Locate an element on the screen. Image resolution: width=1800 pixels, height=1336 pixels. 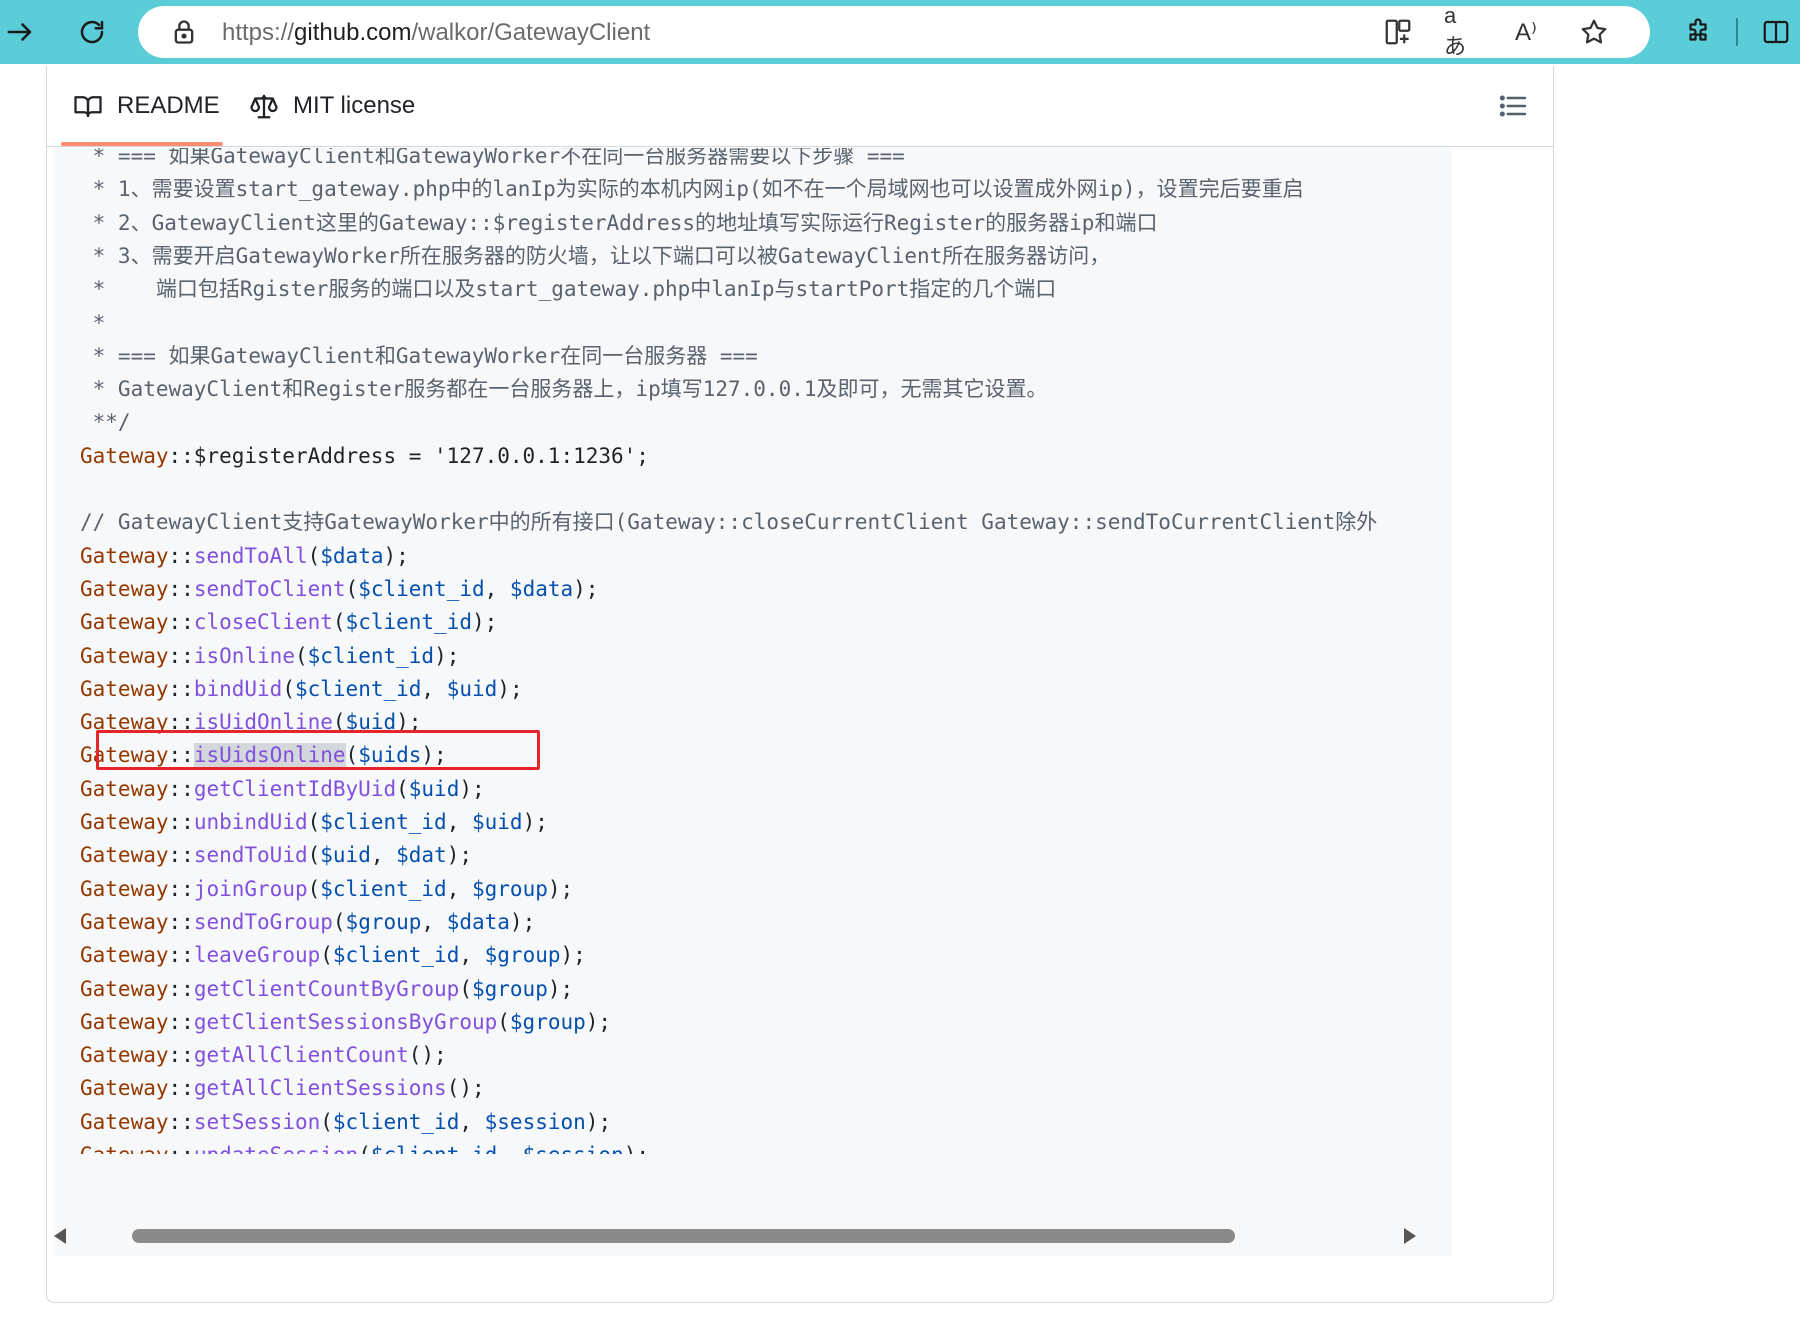
code-line: Gateway::leaveGroup($client_id, $group); is located at coordinates (333, 955).